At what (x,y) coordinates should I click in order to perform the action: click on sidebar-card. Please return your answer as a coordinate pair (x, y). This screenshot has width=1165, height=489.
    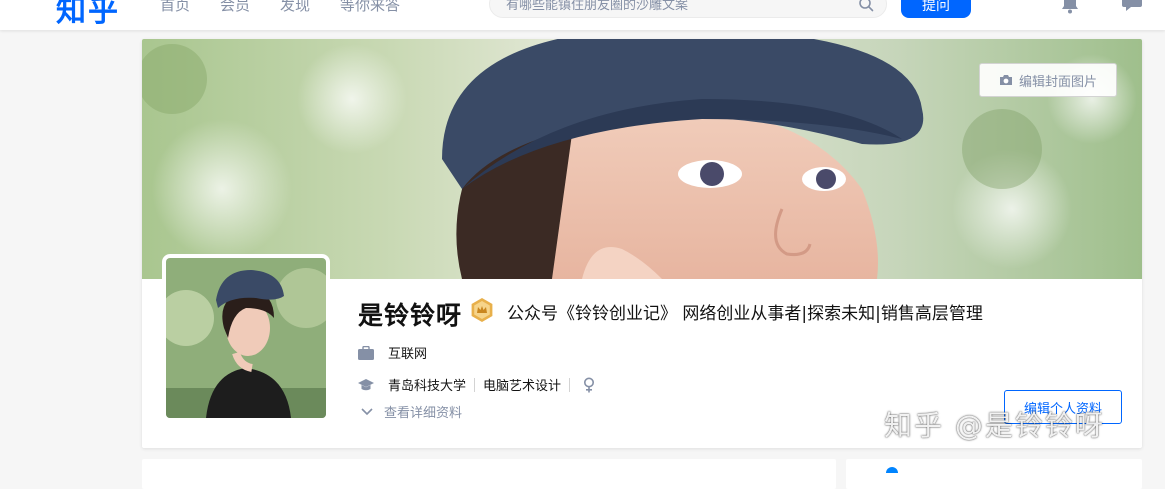
    Looking at the image, I should click on (994, 474).